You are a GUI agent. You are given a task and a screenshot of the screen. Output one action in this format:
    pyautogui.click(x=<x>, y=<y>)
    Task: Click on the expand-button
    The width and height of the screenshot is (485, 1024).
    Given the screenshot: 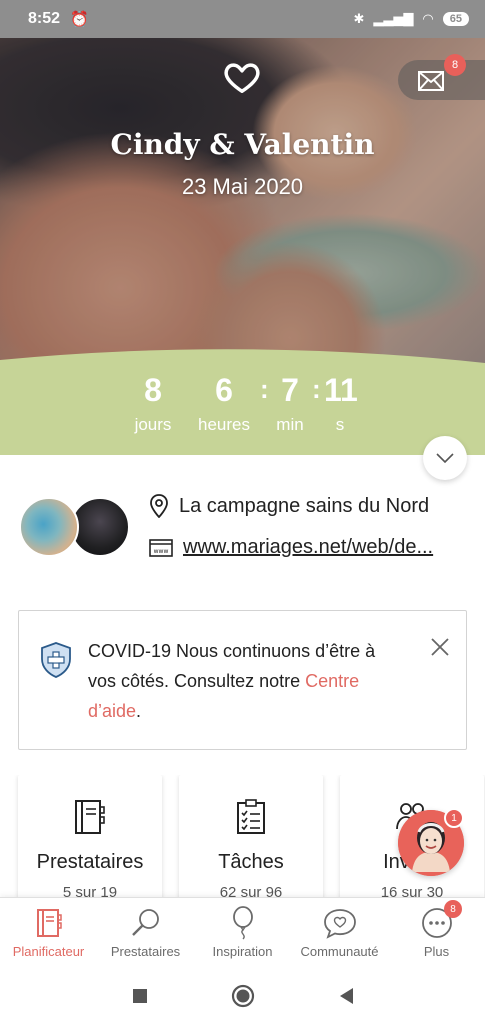 What is the action you would take?
    pyautogui.click(x=445, y=458)
    